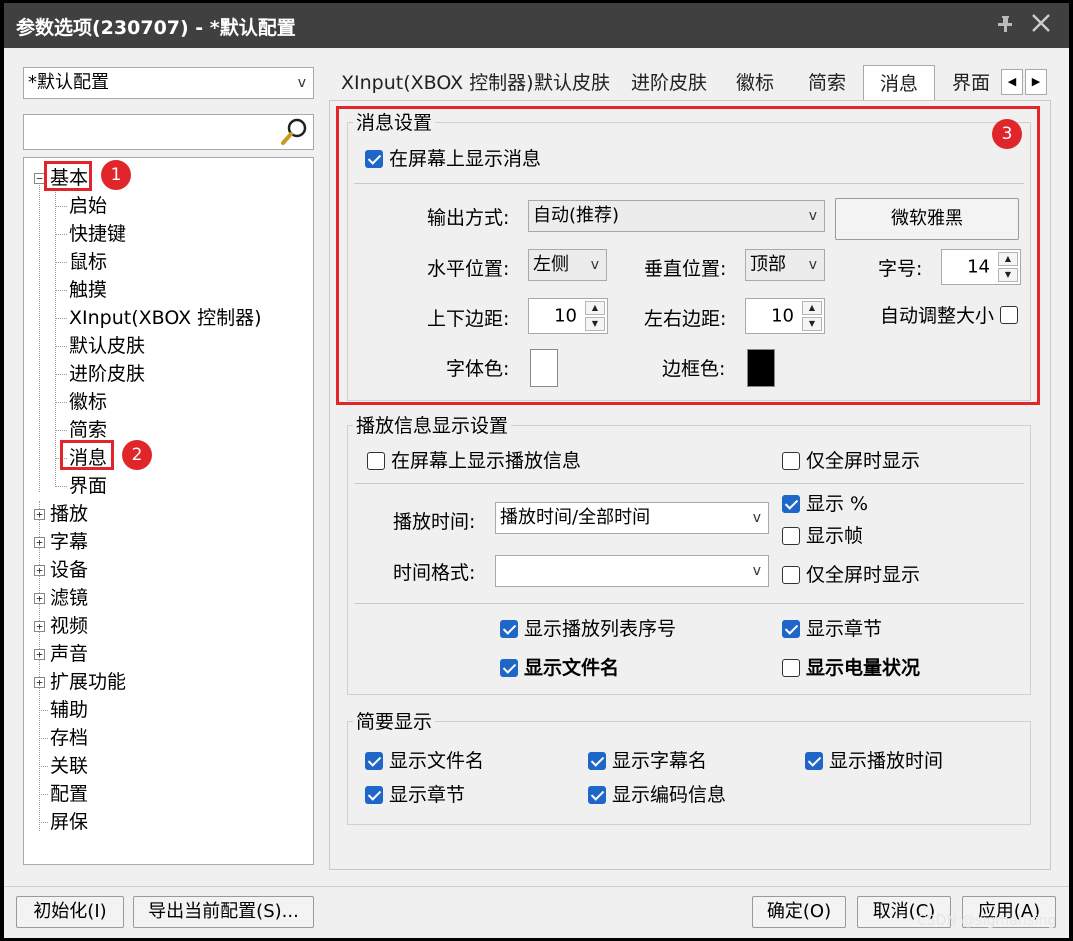 The image size is (1073, 941). Describe the element at coordinates (69, 654) in the screenshot. I see `tree-item-expandable: 声音` at that location.